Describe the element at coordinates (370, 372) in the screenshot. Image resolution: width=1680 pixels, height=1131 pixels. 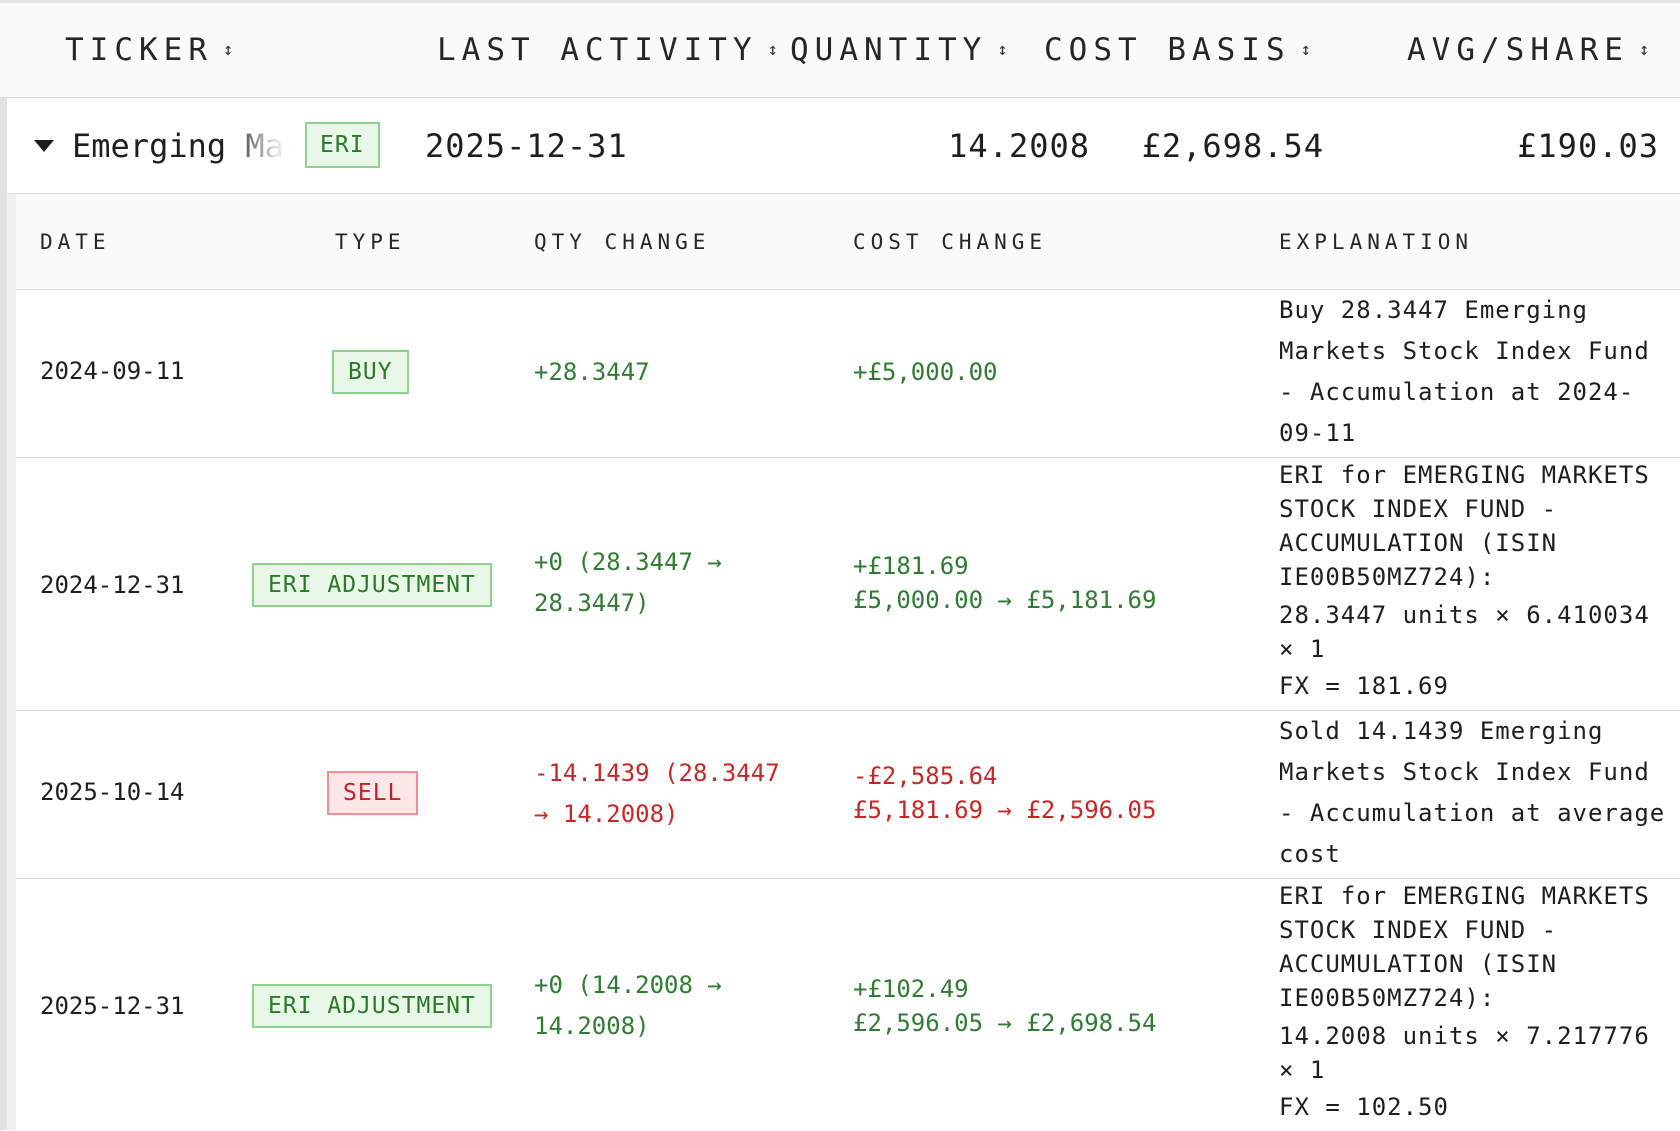
I see `type-badge-buy: BUY` at that location.